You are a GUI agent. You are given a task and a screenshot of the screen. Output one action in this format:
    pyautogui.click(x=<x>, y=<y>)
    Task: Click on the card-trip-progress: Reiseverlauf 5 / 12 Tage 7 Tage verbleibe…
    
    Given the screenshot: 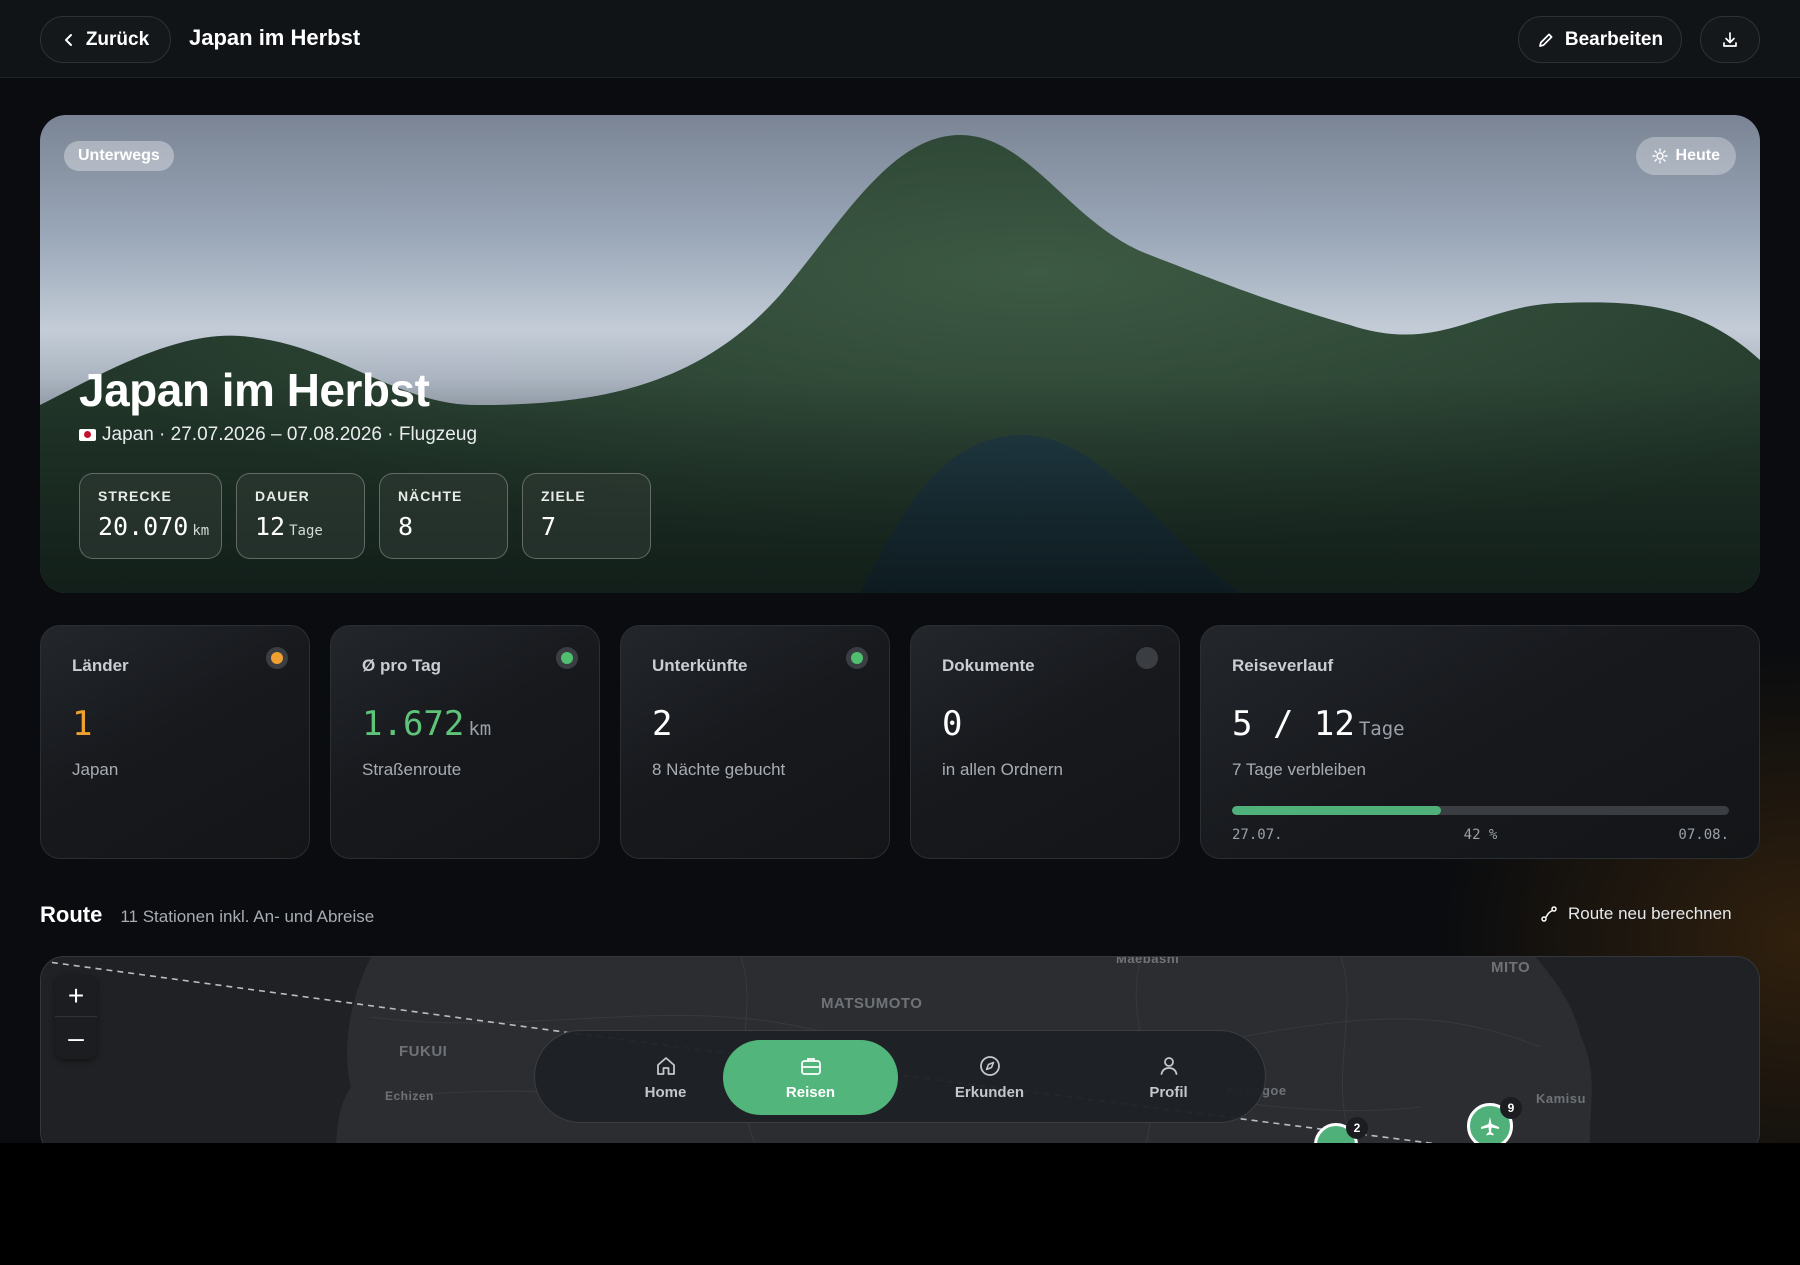 What is the action you would take?
    pyautogui.click(x=1480, y=742)
    